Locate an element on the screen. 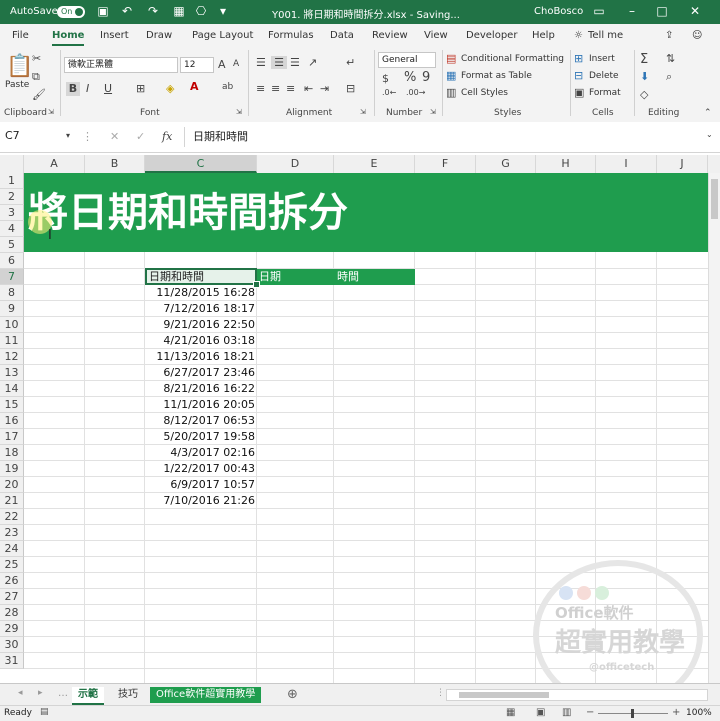  row-header: 2 is located at coordinates (12, 197).